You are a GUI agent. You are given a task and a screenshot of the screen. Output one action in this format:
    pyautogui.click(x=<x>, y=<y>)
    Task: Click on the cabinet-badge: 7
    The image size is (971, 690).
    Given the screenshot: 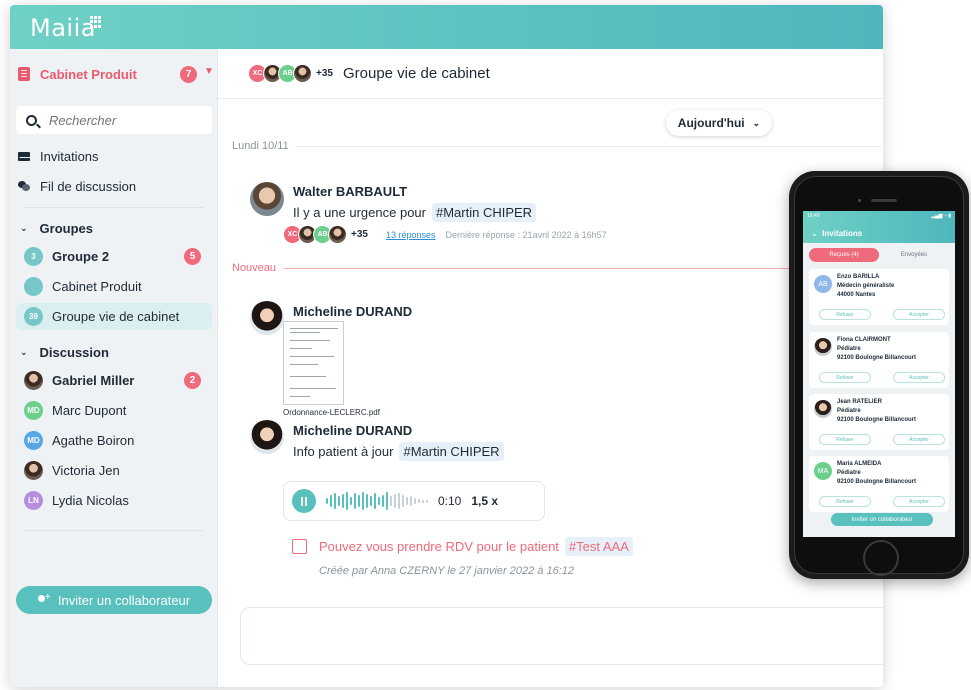 What is the action you would take?
    pyautogui.click(x=188, y=74)
    